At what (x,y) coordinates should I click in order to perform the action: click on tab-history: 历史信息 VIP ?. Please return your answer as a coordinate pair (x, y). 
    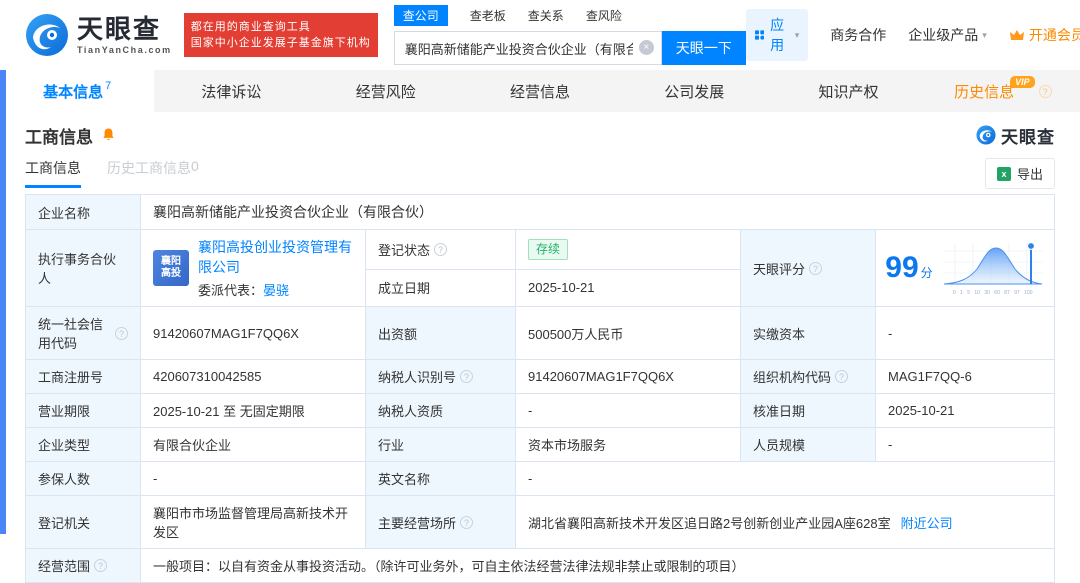
    Looking at the image, I should click on (1003, 91).